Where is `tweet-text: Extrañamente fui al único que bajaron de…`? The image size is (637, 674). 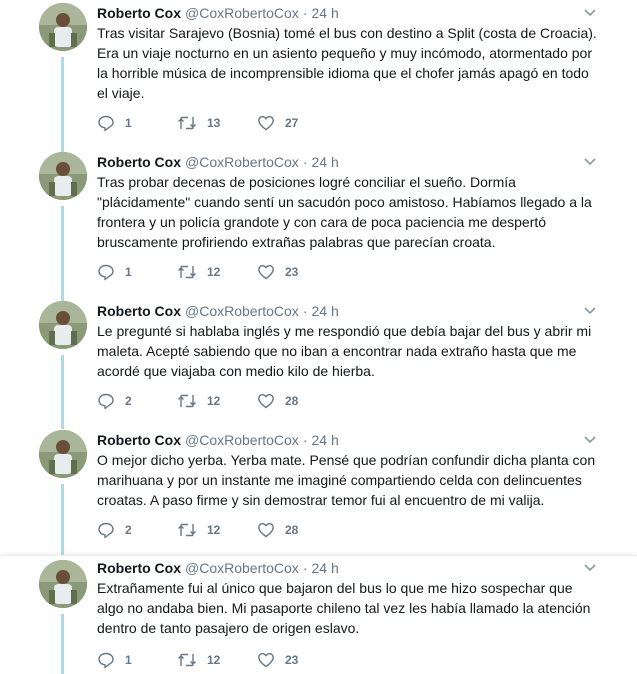
tweet-text: Extrañamente fui al único que bajaron de… is located at coordinates (344, 608).